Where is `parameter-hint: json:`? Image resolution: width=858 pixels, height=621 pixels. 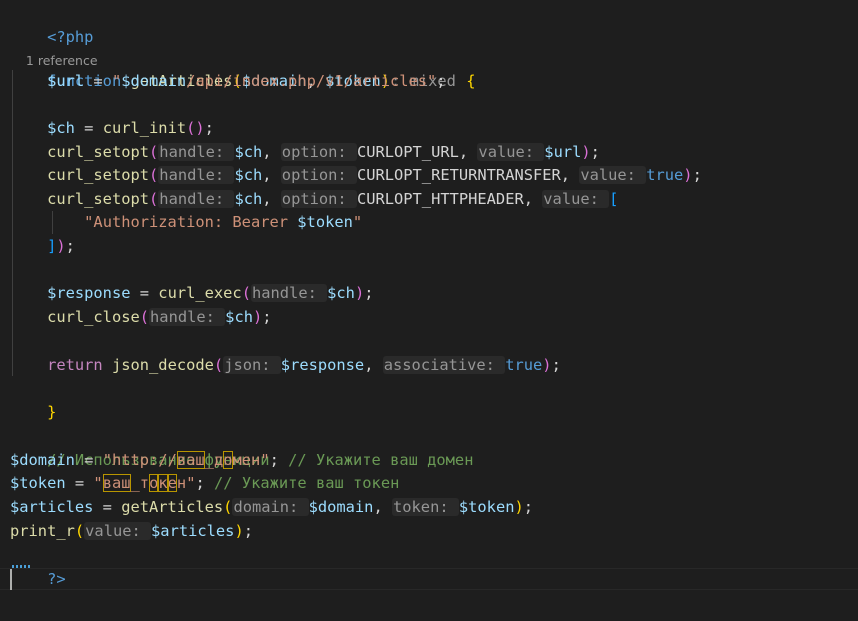 parameter-hint: json: is located at coordinates (252, 365).